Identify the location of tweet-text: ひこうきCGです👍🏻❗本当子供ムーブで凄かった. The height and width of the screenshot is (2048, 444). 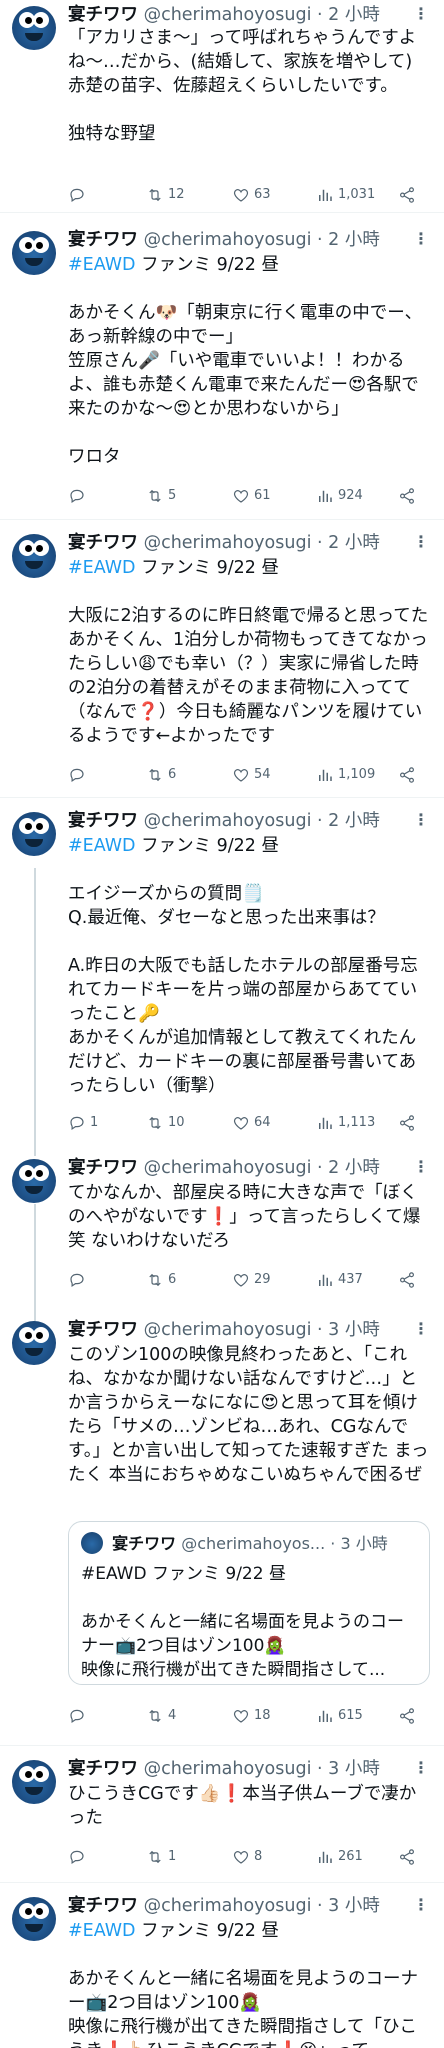
(242, 1806).